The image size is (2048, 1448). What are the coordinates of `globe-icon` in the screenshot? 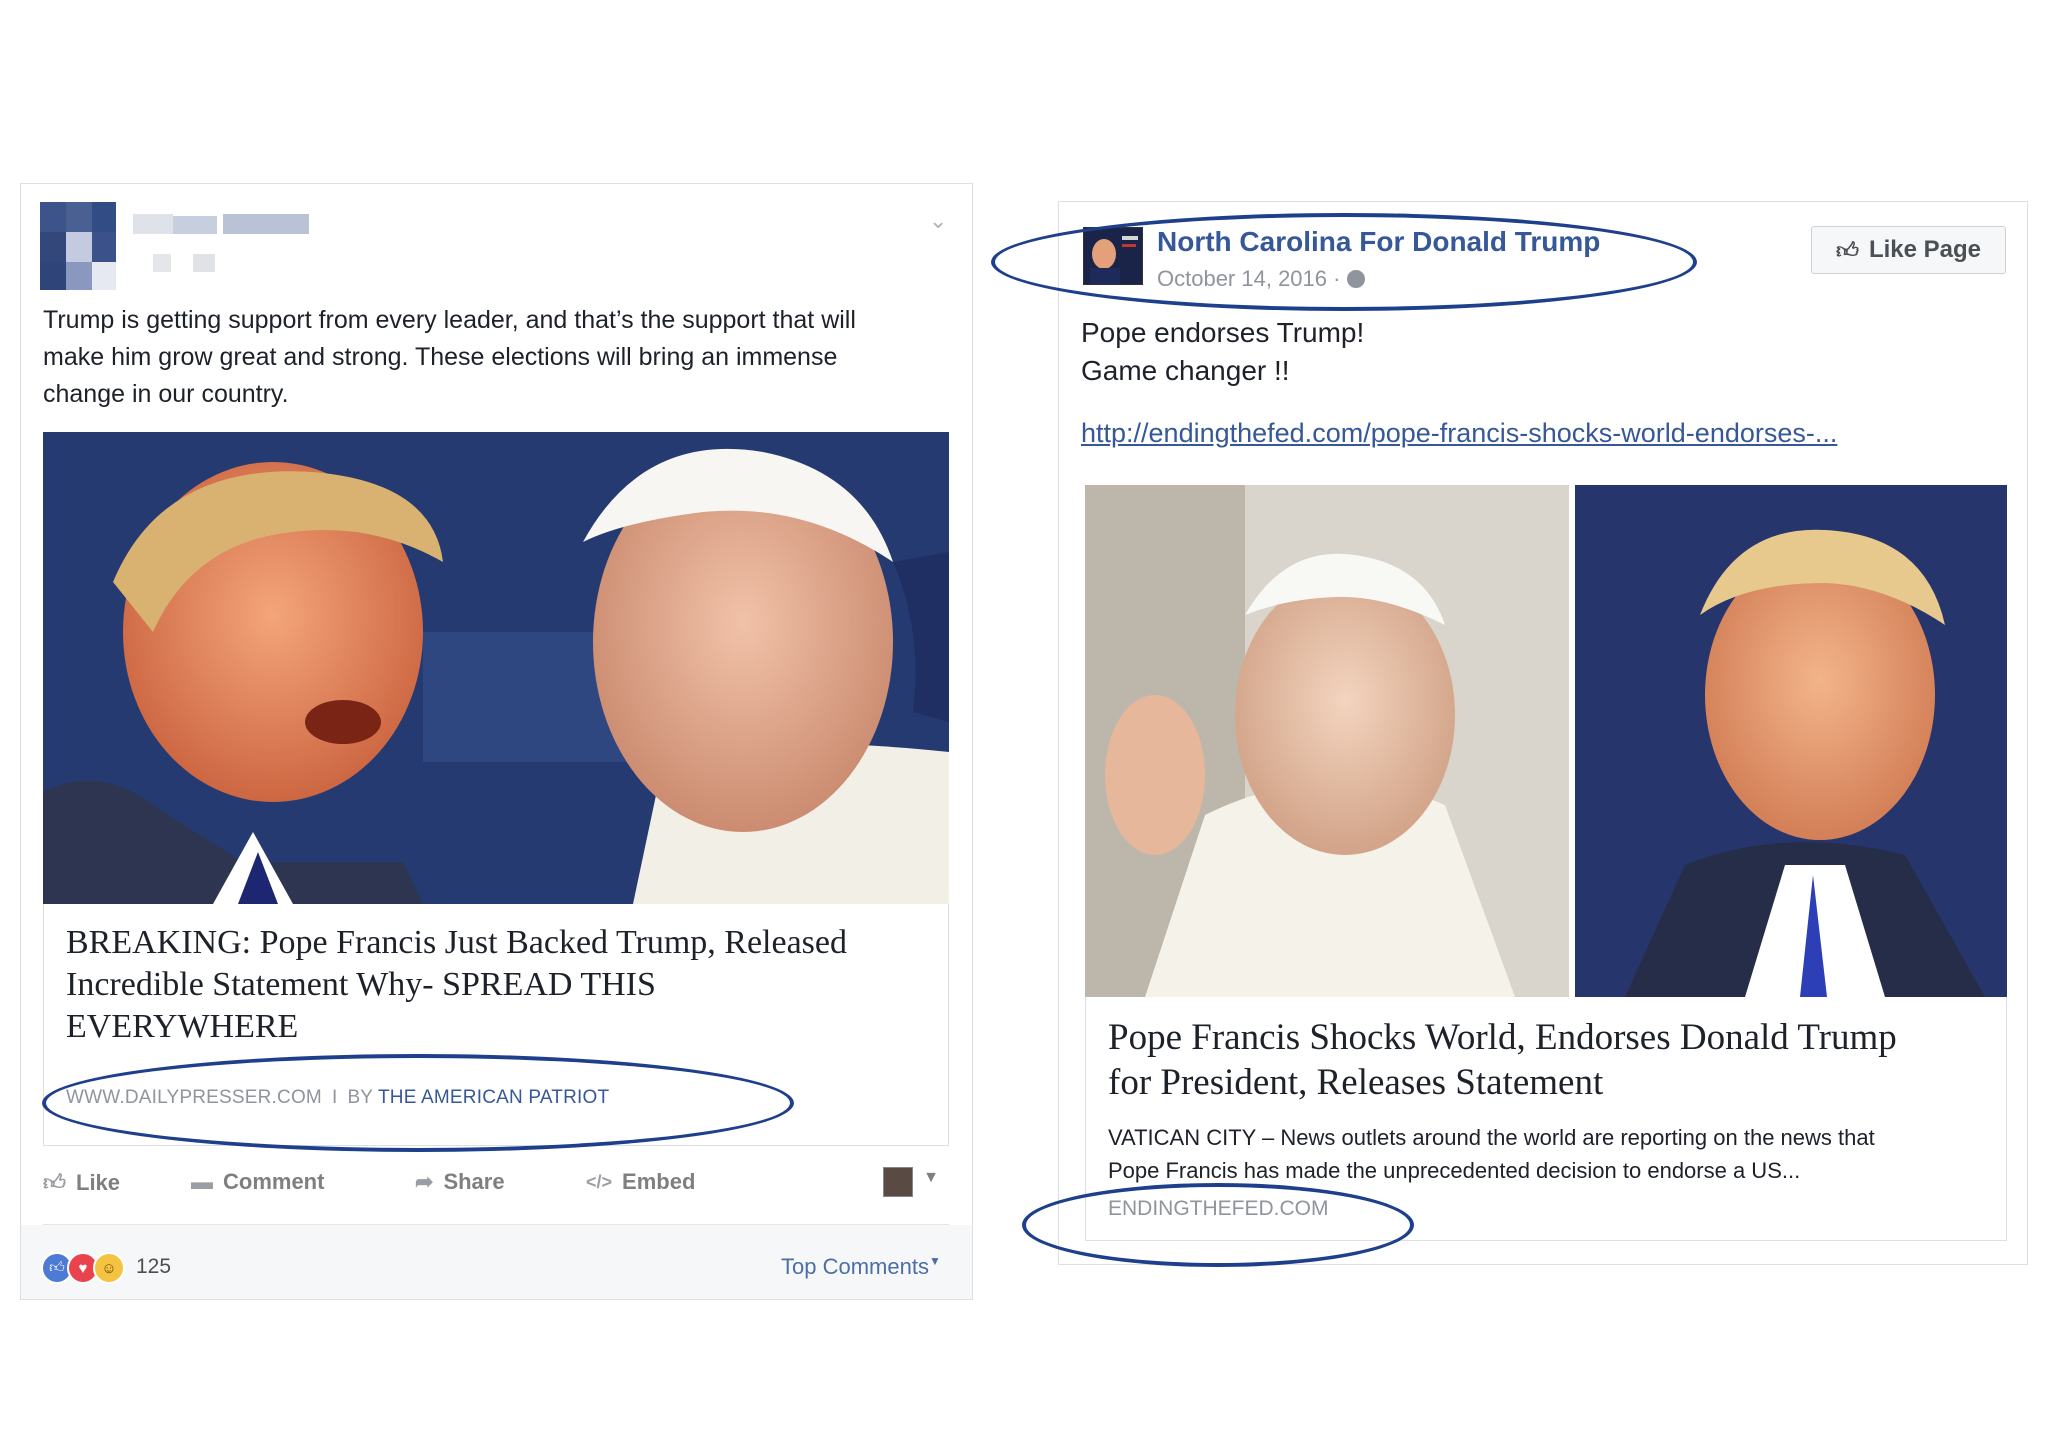 It's located at (1355, 279).